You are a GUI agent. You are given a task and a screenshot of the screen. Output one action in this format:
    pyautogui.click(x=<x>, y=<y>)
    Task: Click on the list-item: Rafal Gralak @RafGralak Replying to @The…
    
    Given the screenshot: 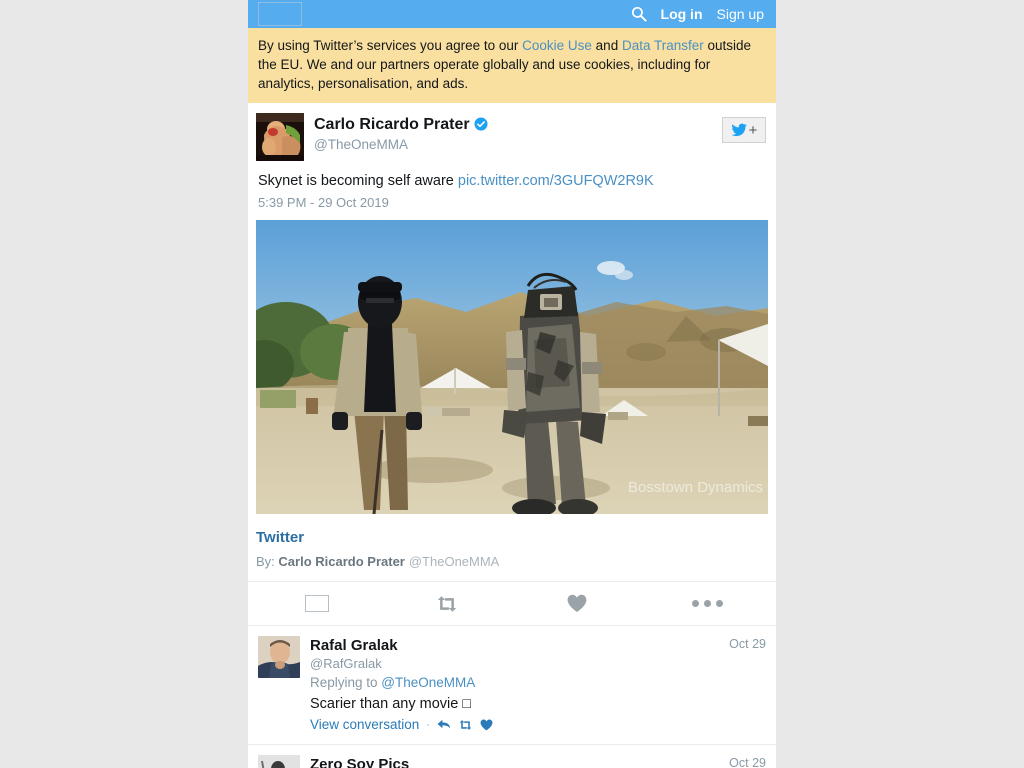 What is the action you would take?
    pyautogui.click(x=512, y=685)
    